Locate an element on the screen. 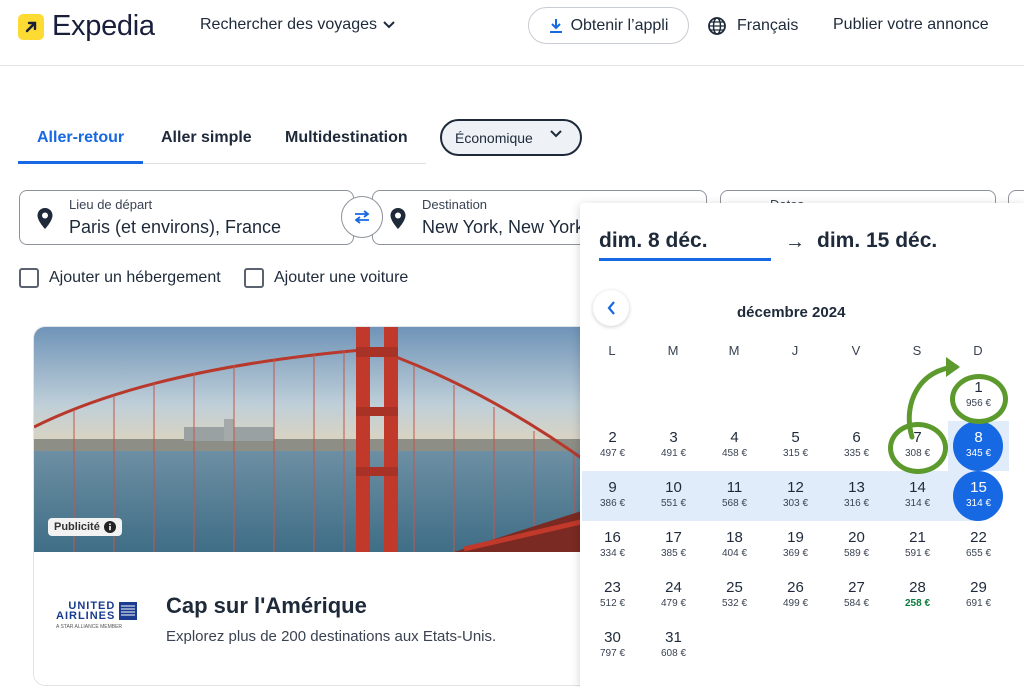 This screenshot has height=687, width=1024. search-trips-label: Rechercher des voyages is located at coordinates (288, 24).